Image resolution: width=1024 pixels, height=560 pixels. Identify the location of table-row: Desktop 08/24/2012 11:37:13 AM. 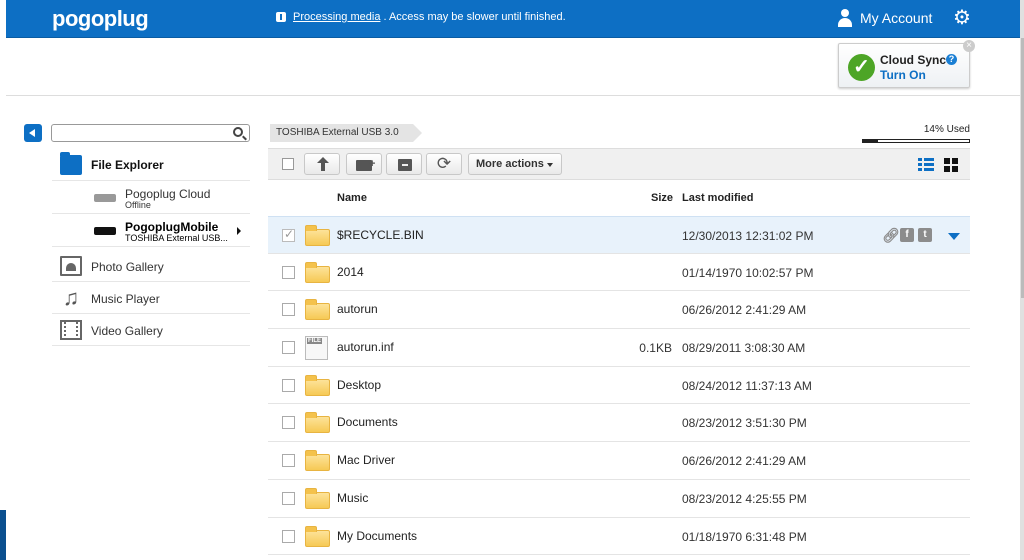
(619, 386).